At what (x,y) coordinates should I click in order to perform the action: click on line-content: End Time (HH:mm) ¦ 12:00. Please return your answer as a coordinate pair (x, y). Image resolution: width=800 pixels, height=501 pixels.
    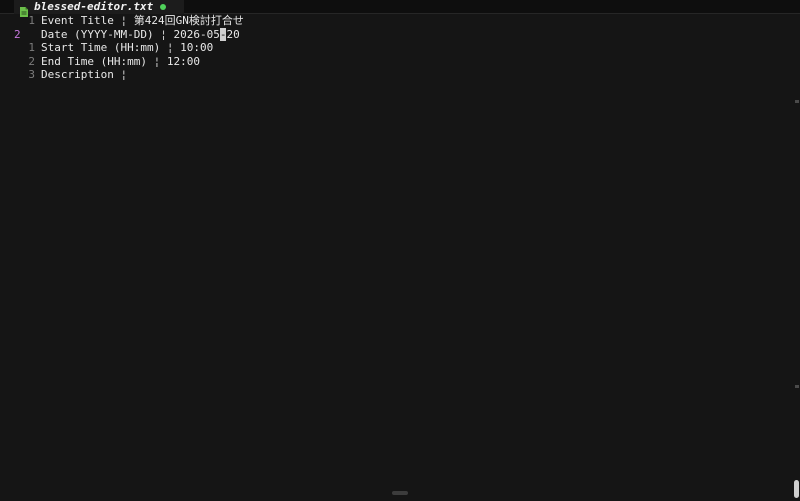
    Looking at the image, I should click on (120, 62).